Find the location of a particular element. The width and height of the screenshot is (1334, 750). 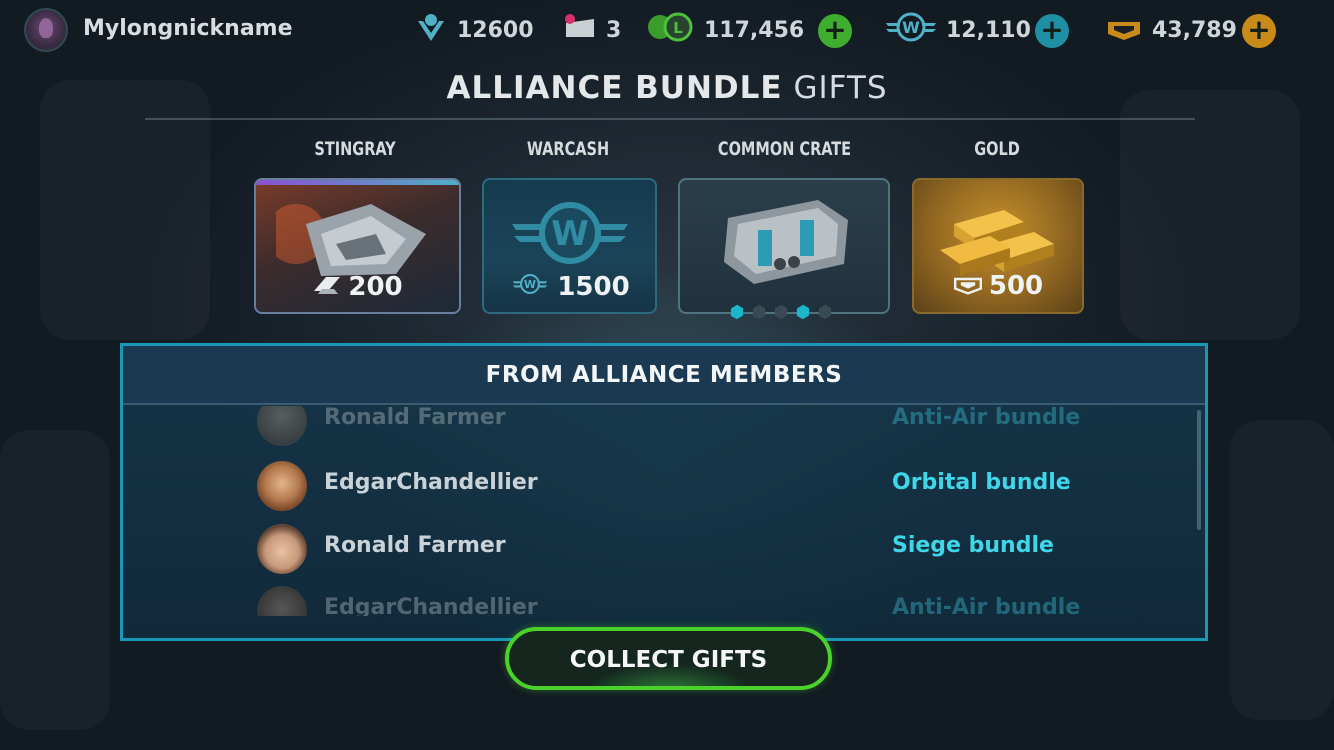

warcash-amount: 1500 is located at coordinates (593, 286).